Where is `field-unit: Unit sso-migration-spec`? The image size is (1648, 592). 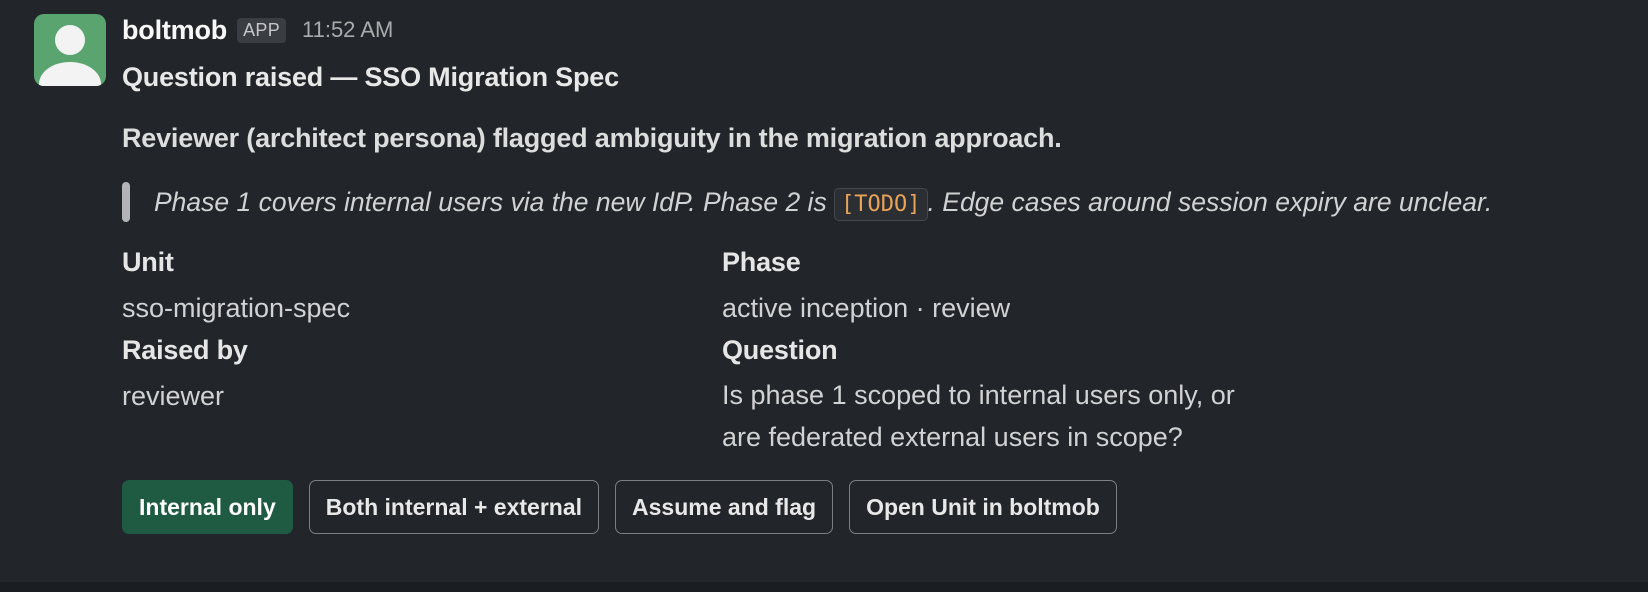
field-unit: Unit sso-migration-spec is located at coordinates (422, 286).